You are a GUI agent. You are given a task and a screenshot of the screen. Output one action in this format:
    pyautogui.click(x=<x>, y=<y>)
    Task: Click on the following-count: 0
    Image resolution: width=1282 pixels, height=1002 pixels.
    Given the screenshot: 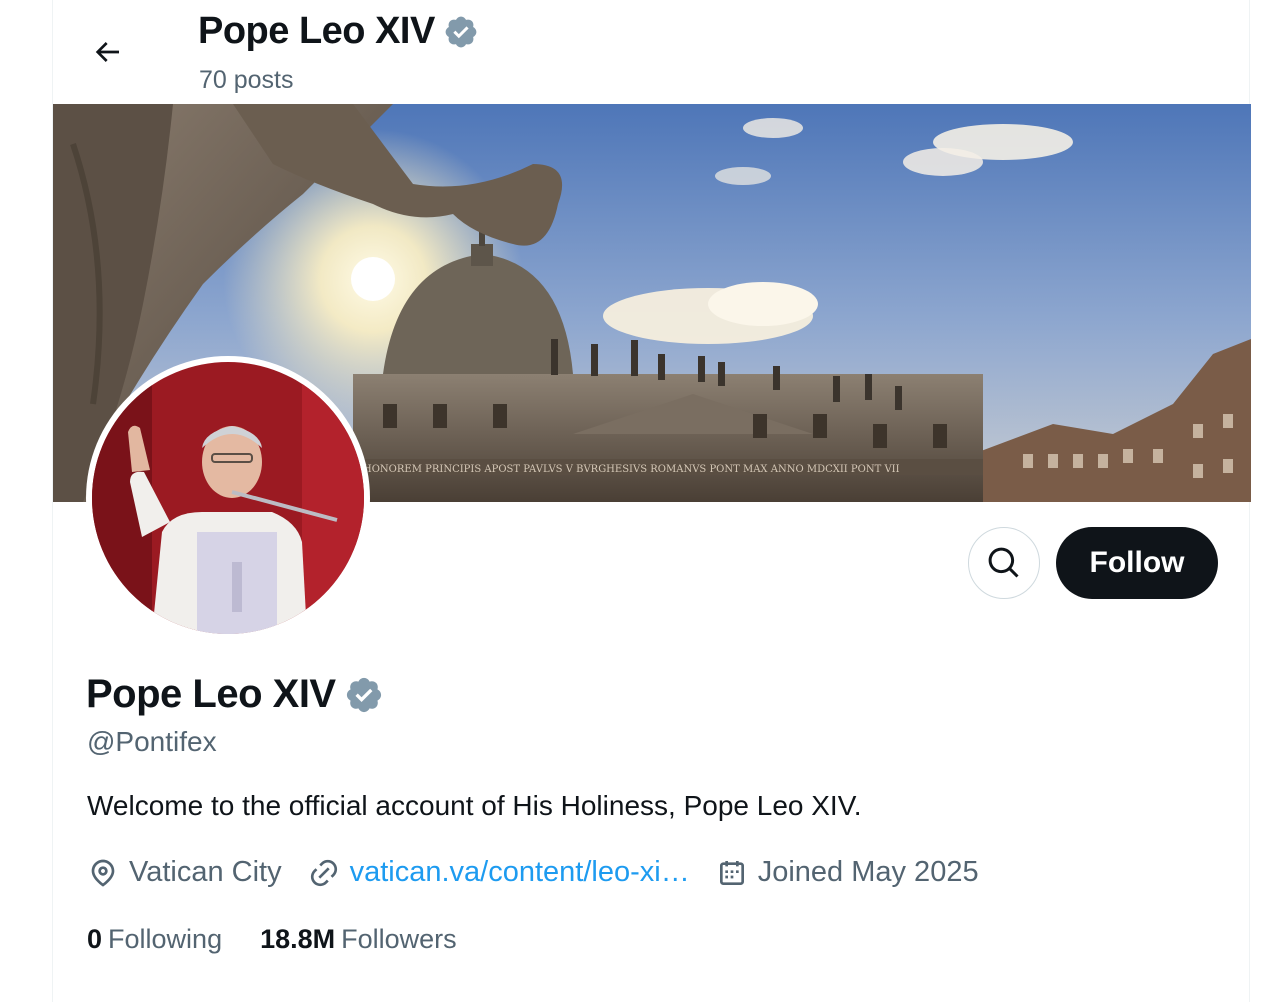 What is the action you would take?
    pyautogui.click(x=95, y=939)
    